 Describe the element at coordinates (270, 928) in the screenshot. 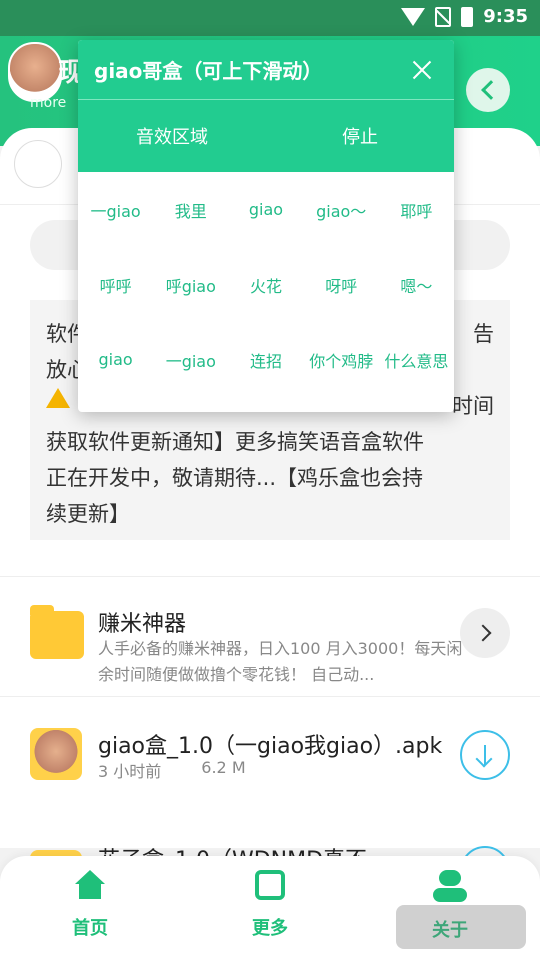

I see `nav-label: 更多` at that location.